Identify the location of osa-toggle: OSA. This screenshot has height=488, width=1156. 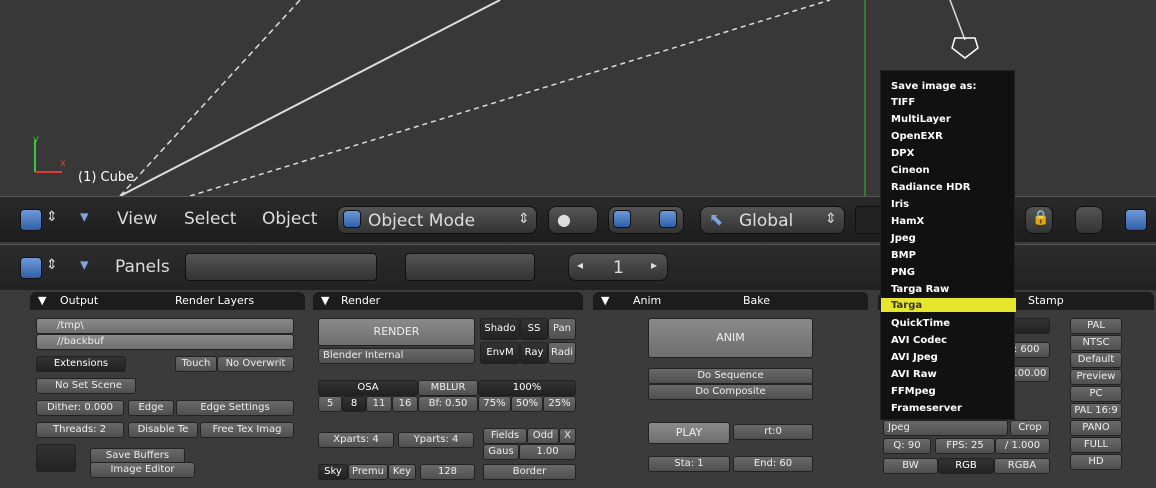
(368, 388).